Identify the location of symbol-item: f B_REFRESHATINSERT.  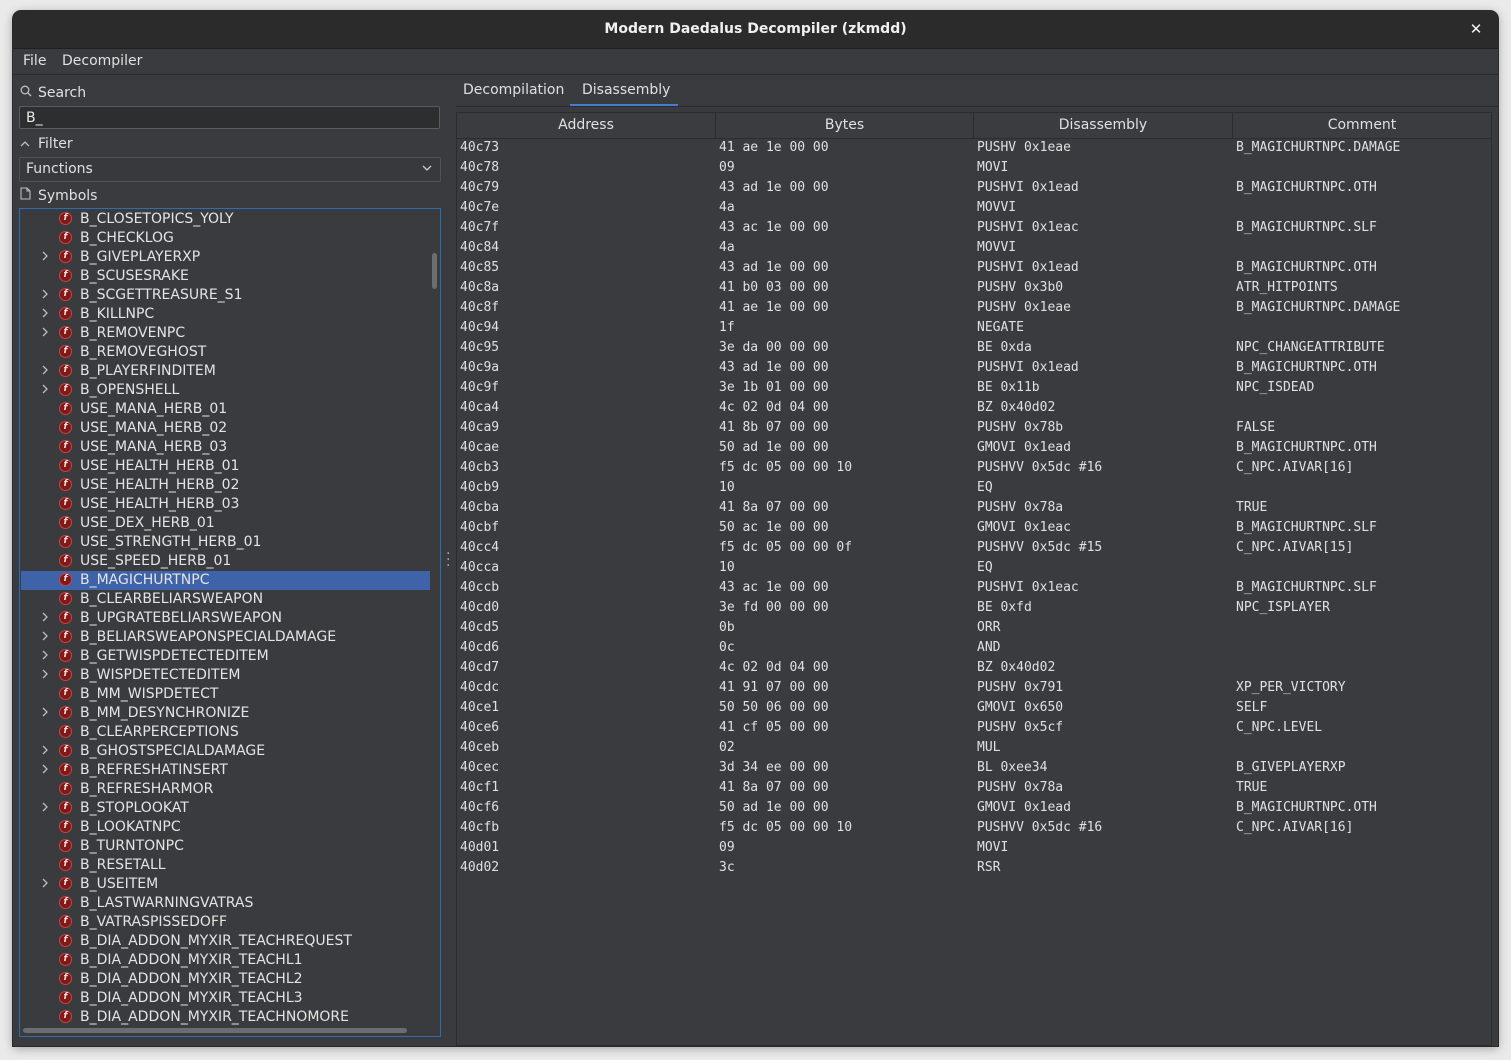
(225, 770).